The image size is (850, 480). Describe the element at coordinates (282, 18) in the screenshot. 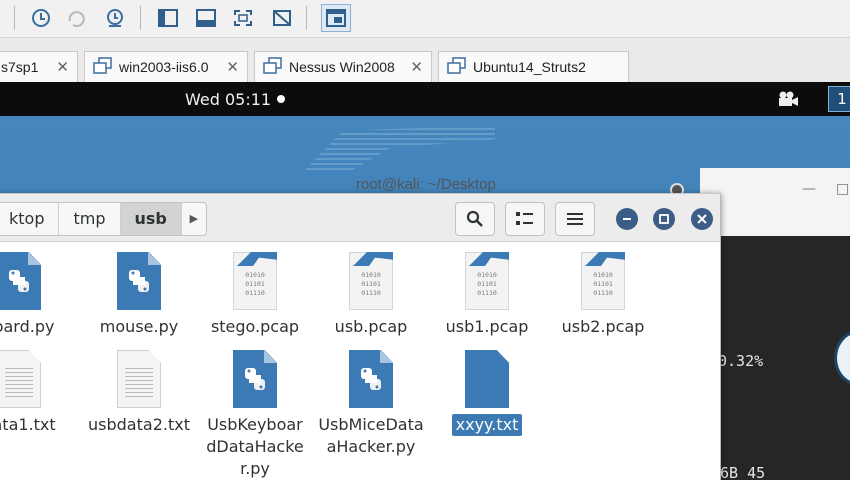

I see `unity-mode-icon` at that location.